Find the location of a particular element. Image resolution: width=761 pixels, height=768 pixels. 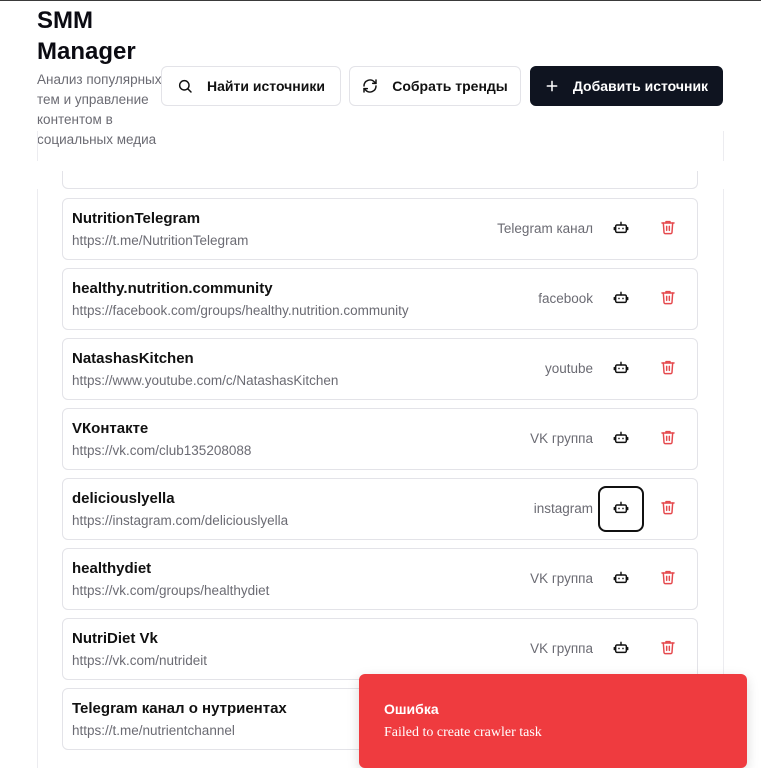

find-sources-label: Найти источники is located at coordinates (266, 86).